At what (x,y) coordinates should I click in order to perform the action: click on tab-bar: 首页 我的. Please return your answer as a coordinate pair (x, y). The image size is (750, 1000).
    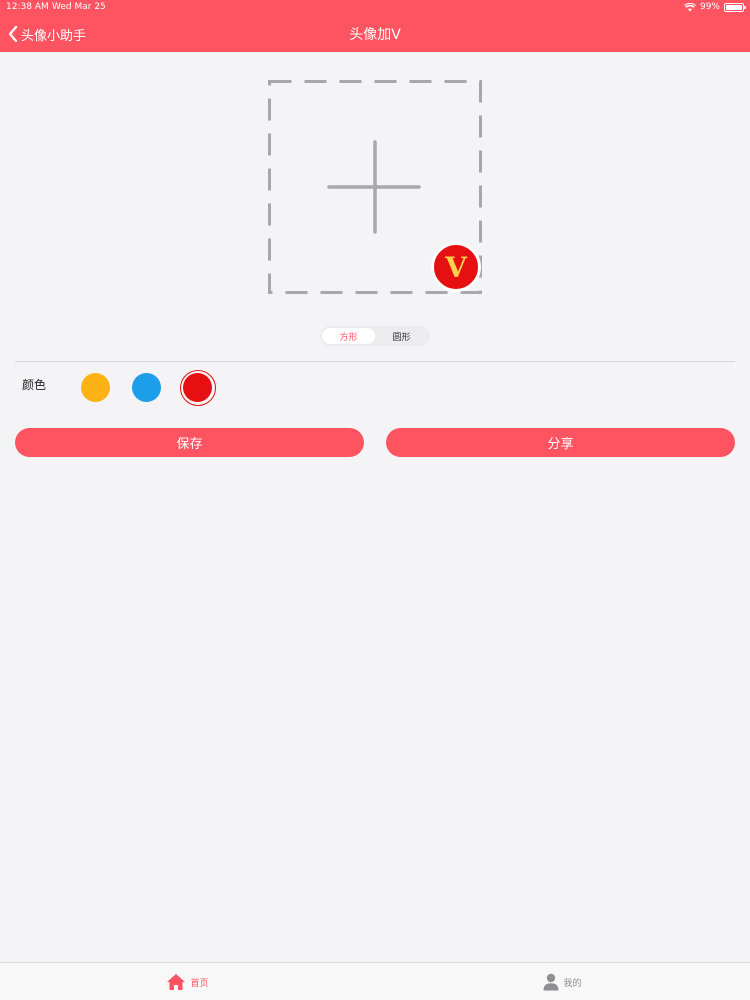
    Looking at the image, I should click on (375, 981).